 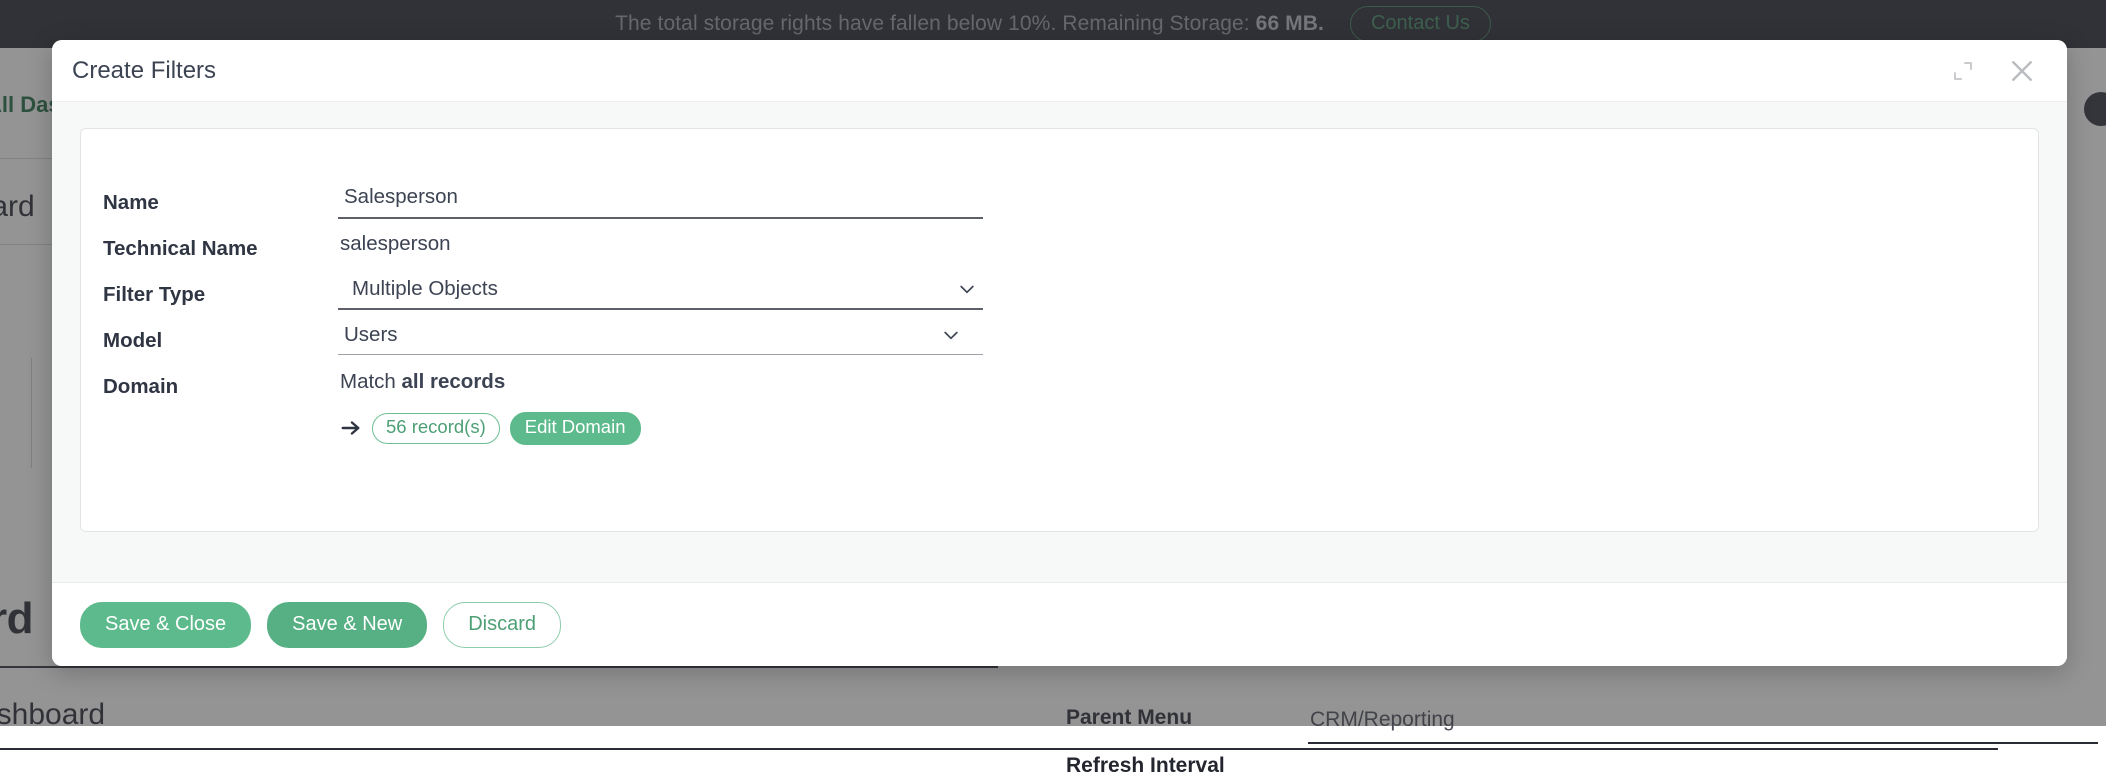 What do you see at coordinates (1994, 71) in the screenshot?
I see `dialog-header-actions` at bounding box center [1994, 71].